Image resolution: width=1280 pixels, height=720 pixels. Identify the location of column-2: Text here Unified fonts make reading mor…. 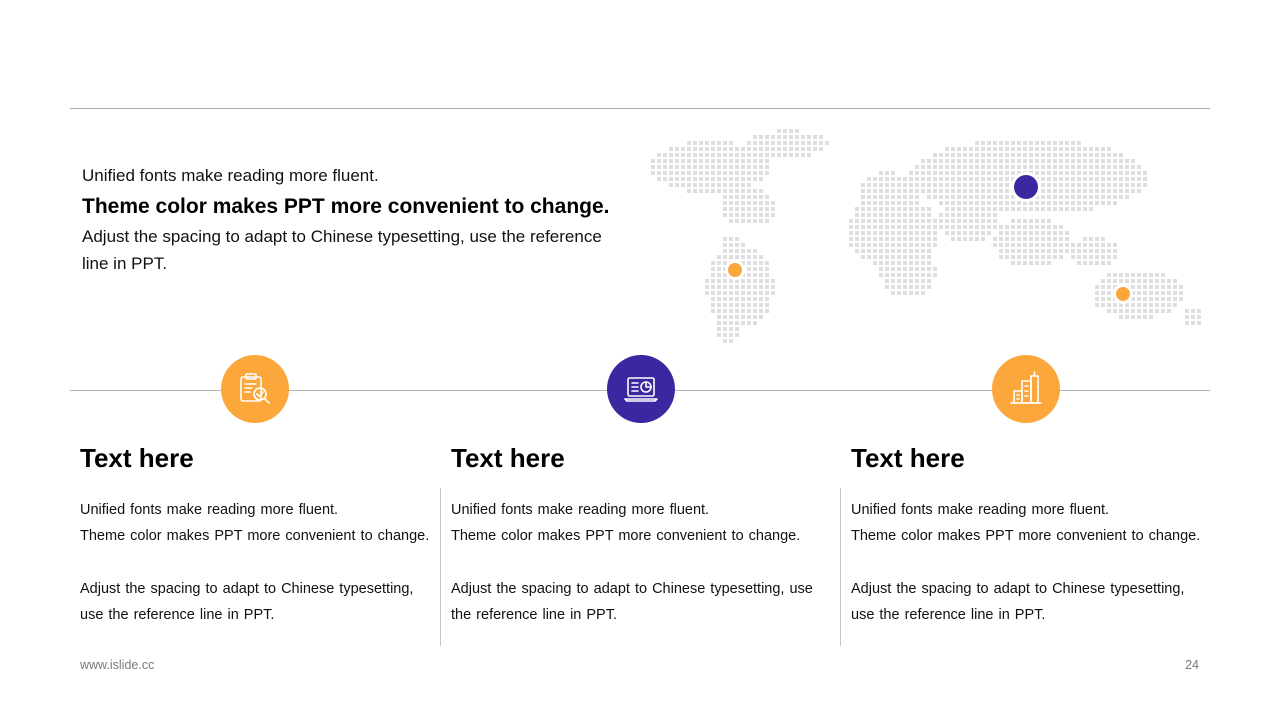
(633, 534).